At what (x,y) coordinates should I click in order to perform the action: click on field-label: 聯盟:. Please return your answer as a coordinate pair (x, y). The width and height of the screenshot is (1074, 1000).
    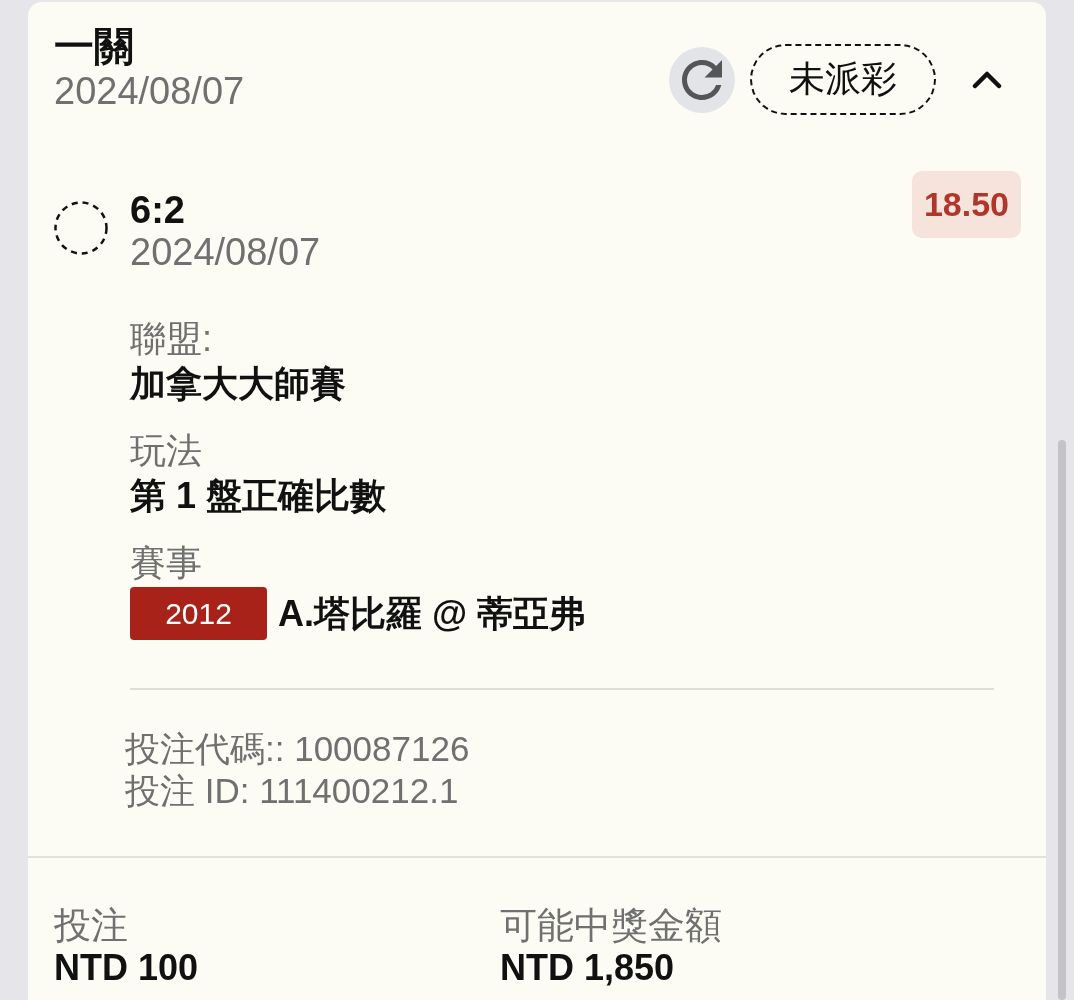
    Looking at the image, I should click on (171, 339).